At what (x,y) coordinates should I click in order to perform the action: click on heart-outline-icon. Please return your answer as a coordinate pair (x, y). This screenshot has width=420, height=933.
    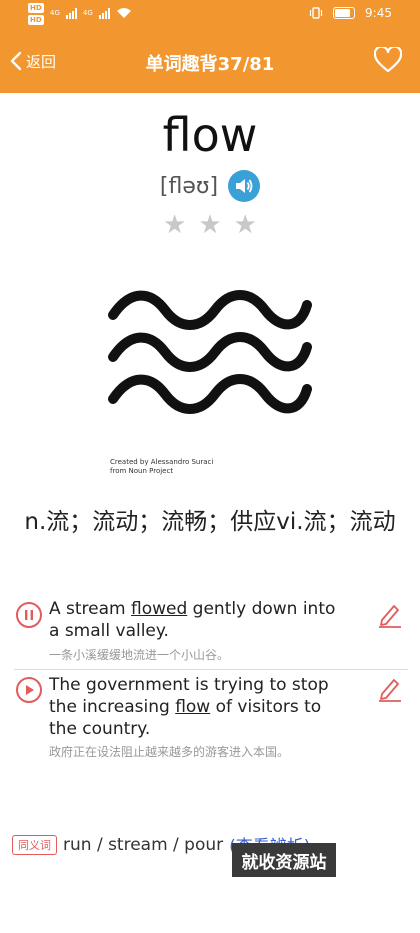
    Looking at the image, I should click on (388, 59).